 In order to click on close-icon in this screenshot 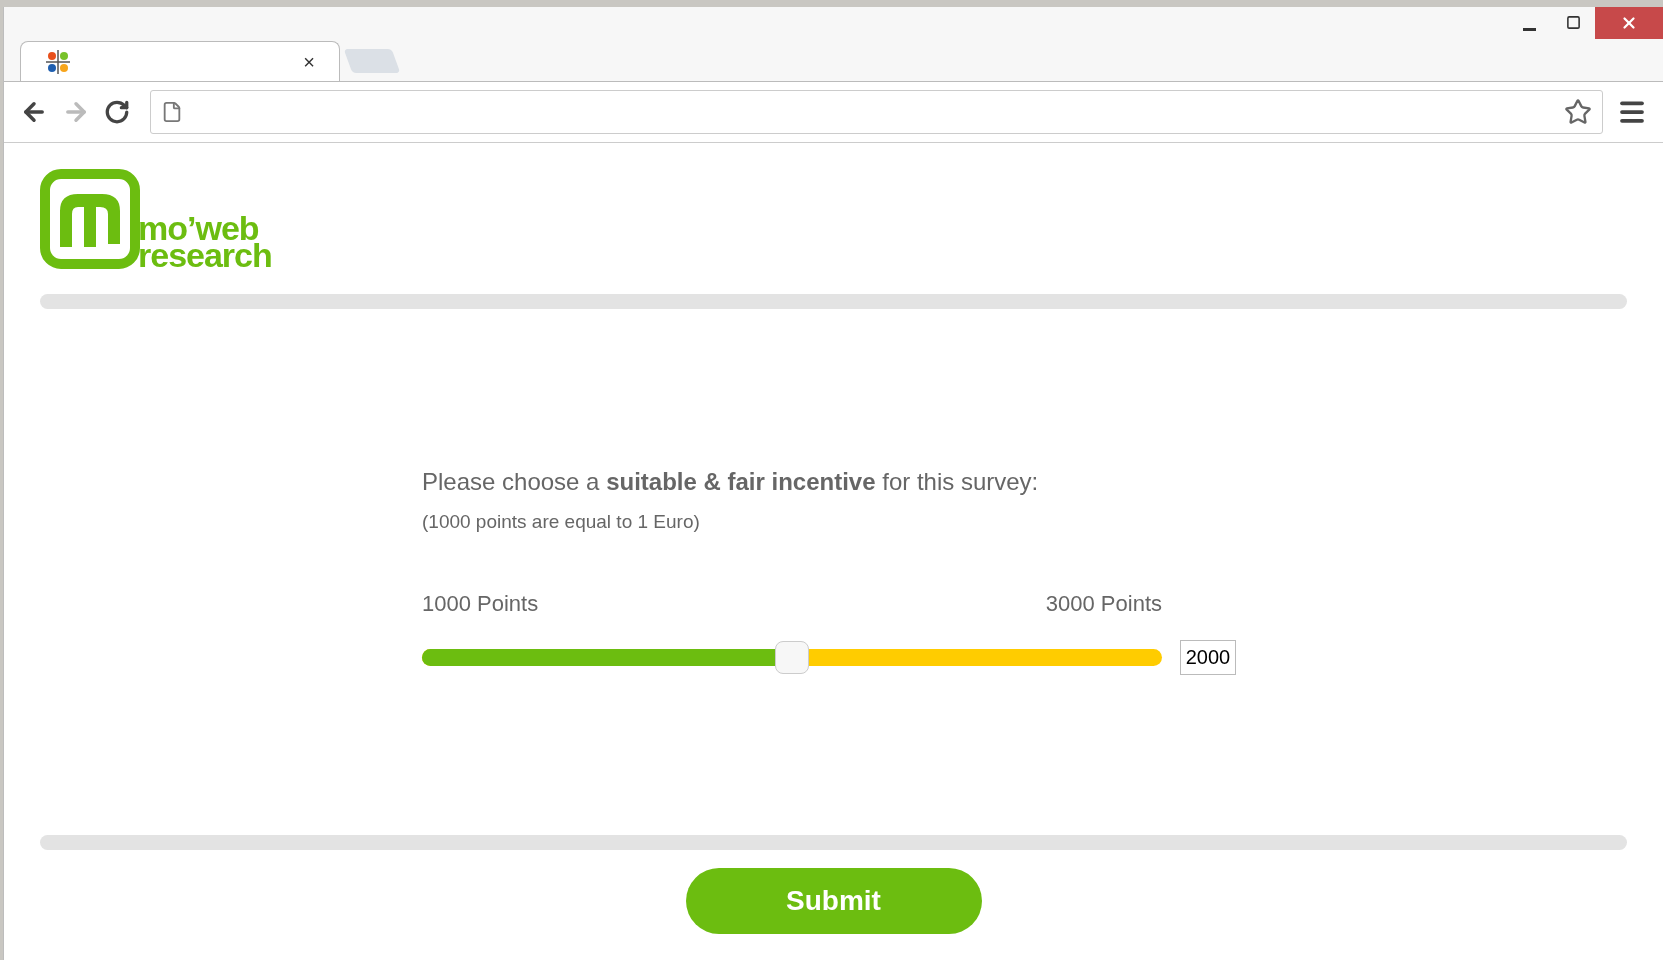, I will do `click(1629, 23)`.